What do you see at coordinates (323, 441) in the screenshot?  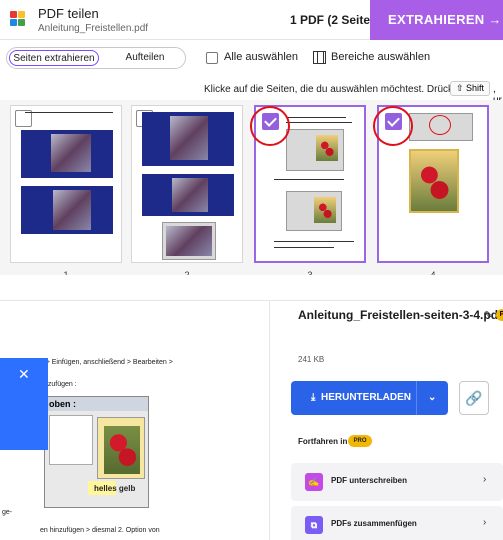 I see `continue-label: Fortfahren in` at bounding box center [323, 441].